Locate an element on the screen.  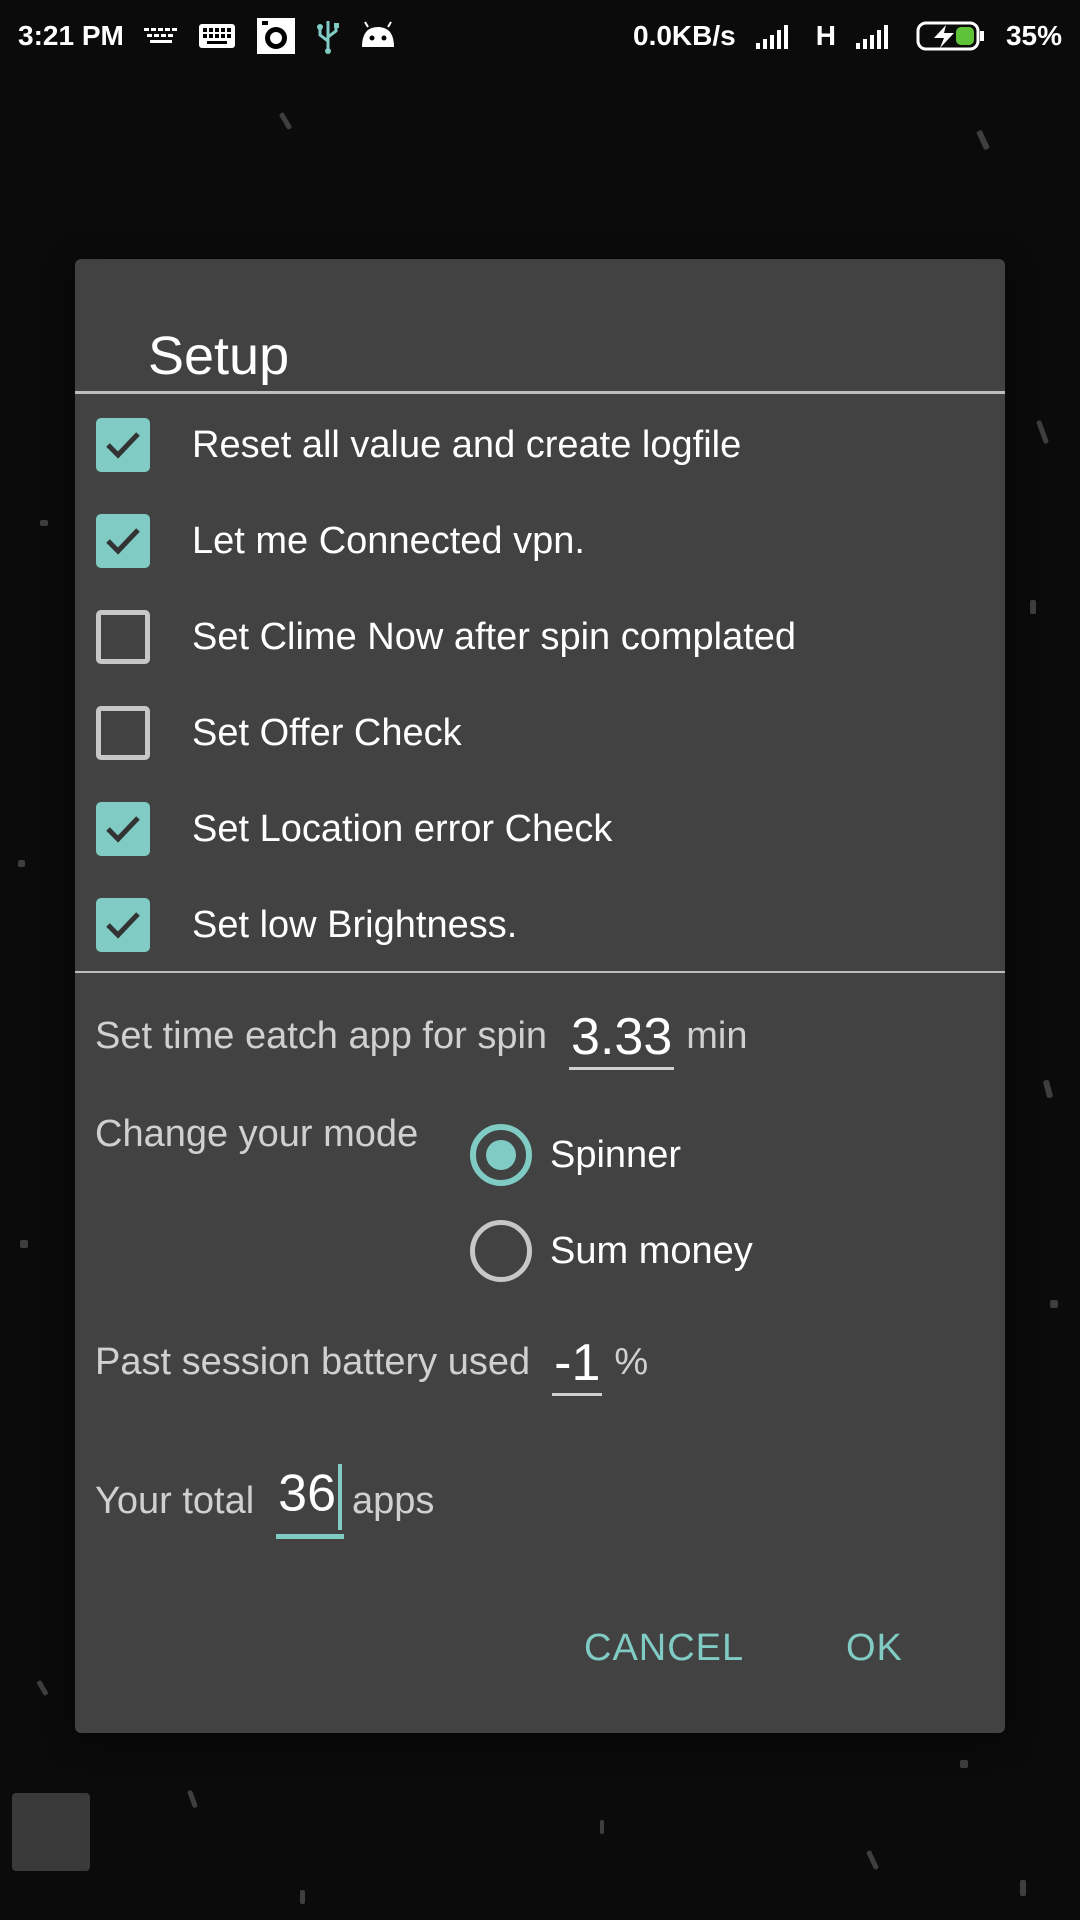
option-low-brightness: Set low Brightness. is located at coordinates (306, 925).